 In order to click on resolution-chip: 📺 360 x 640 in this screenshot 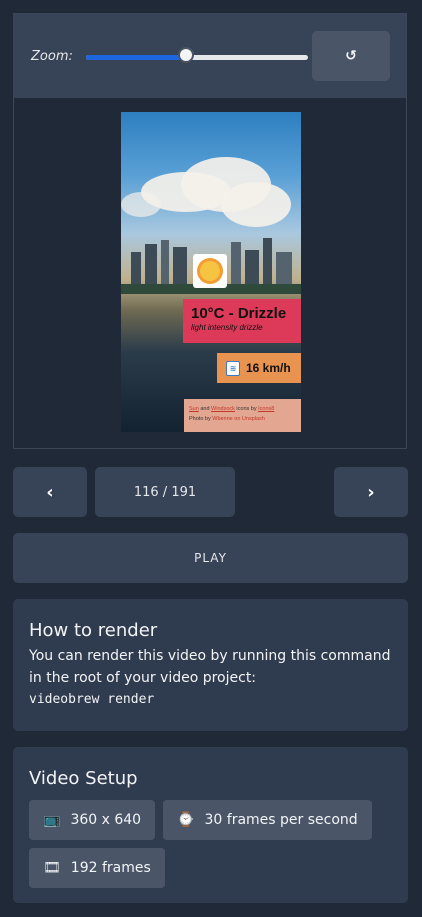, I will do `click(92, 820)`.